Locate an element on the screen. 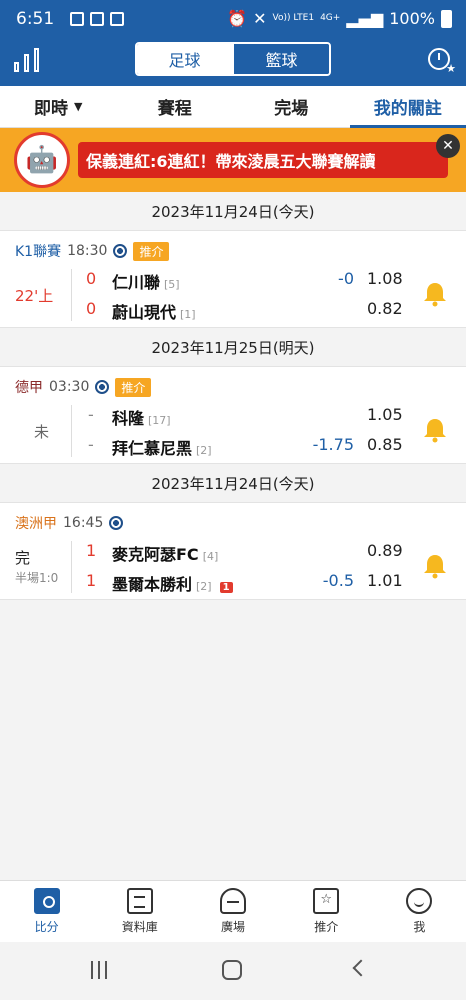 Image resolution: width=466 pixels, height=1000 pixels. tab-live-label: 即時 is located at coordinates (51, 109).